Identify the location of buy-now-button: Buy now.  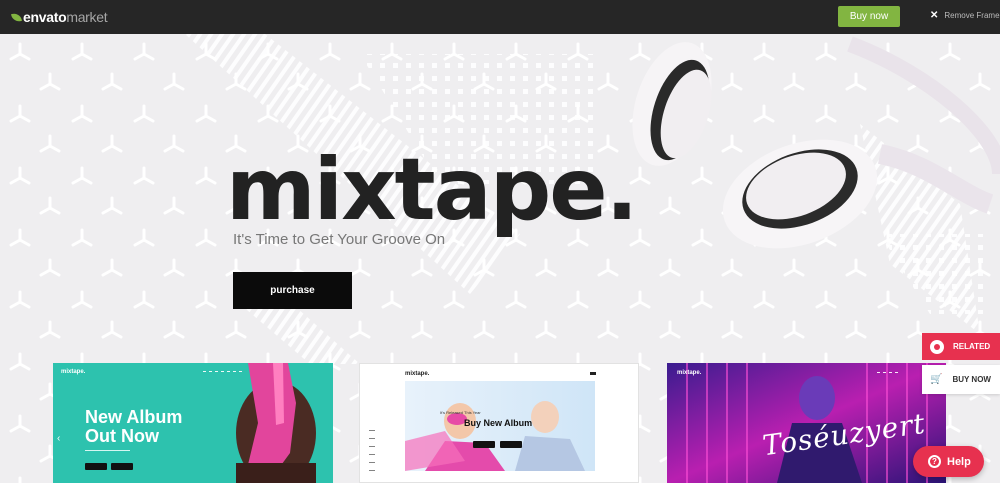
(869, 16).